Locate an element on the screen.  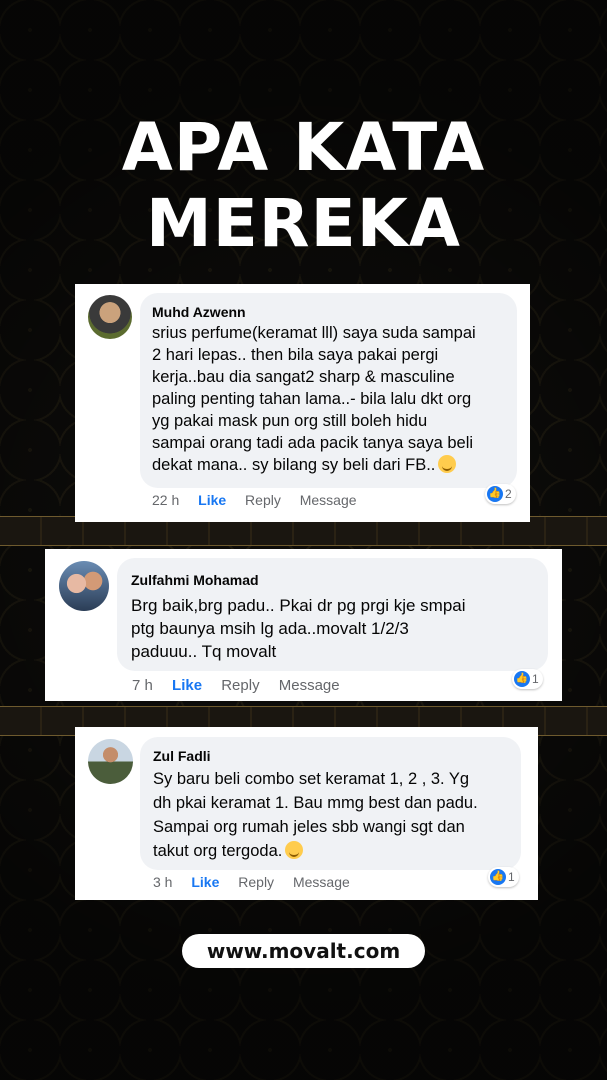
reaction-summary: 👍 2 is located at coordinates (500, 494).